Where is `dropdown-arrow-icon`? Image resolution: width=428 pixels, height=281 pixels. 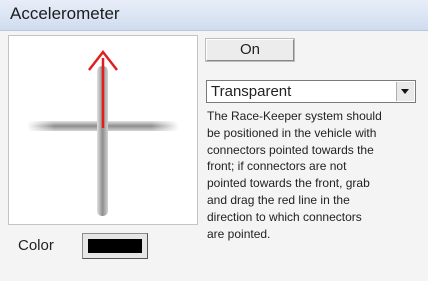
dropdown-arrow-icon is located at coordinates (405, 91).